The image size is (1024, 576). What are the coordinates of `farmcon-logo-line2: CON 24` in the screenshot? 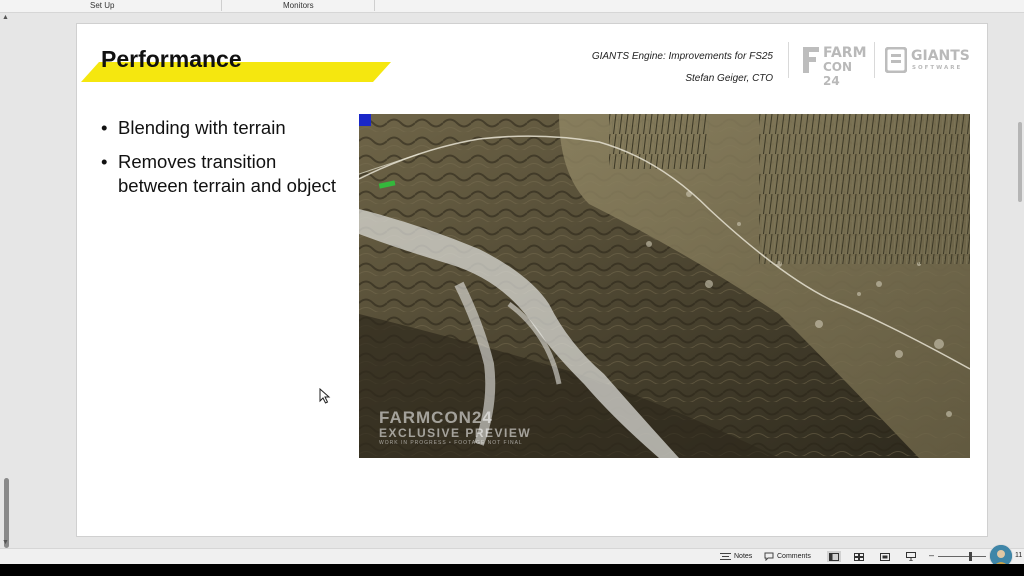 It's located at (838, 74).